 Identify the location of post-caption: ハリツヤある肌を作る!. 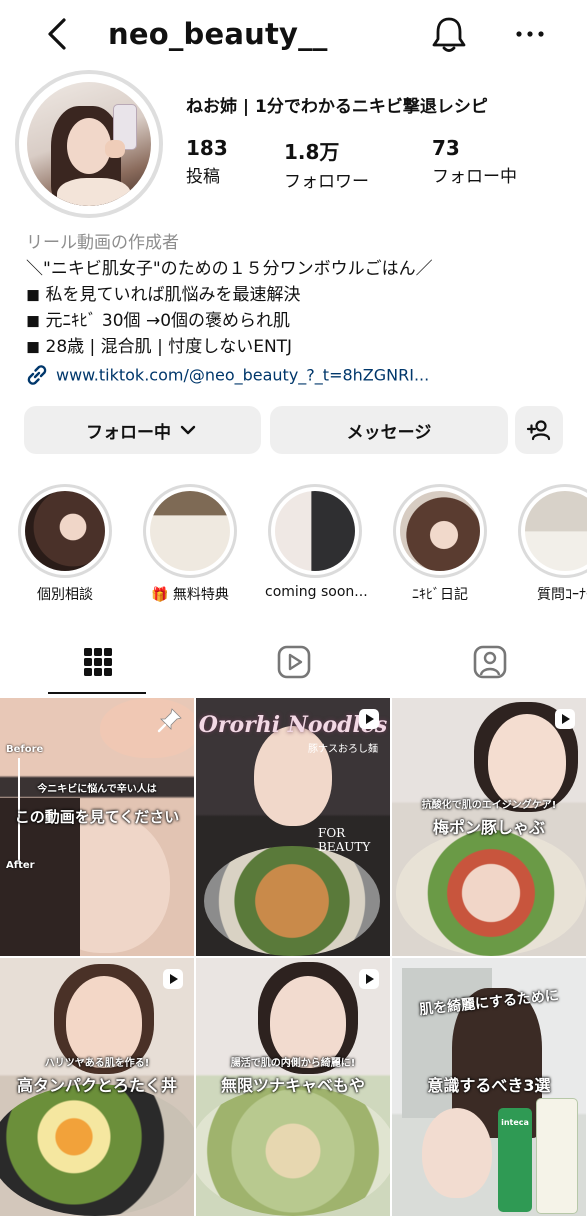
(97, 1063).